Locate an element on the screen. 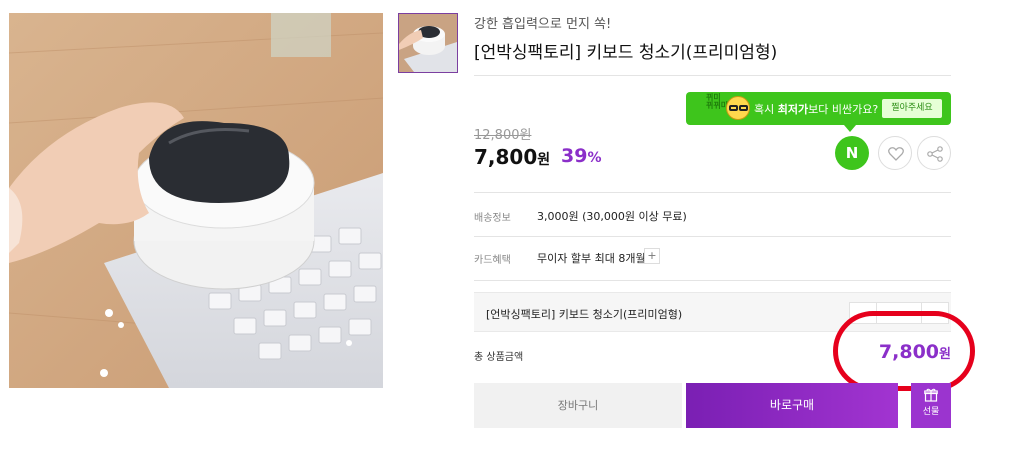 Image resolution: width=1009 pixels, height=459 pixels. shipping-label: 배송정보 is located at coordinates (492, 218).